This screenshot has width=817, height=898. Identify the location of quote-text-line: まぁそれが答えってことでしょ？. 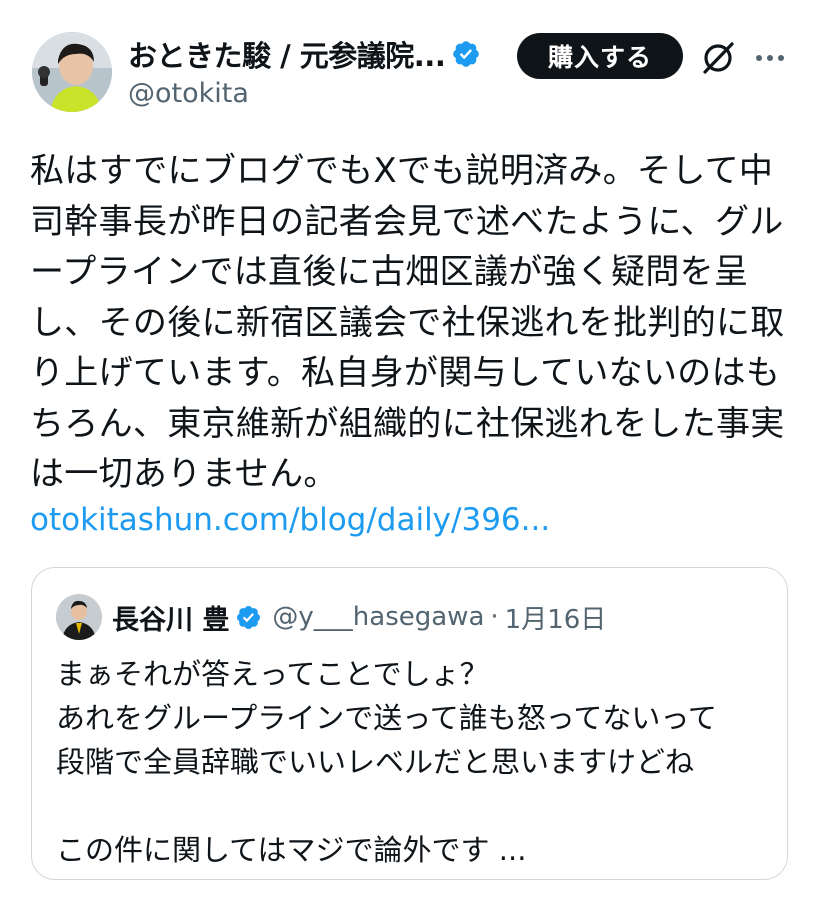
(272, 674).